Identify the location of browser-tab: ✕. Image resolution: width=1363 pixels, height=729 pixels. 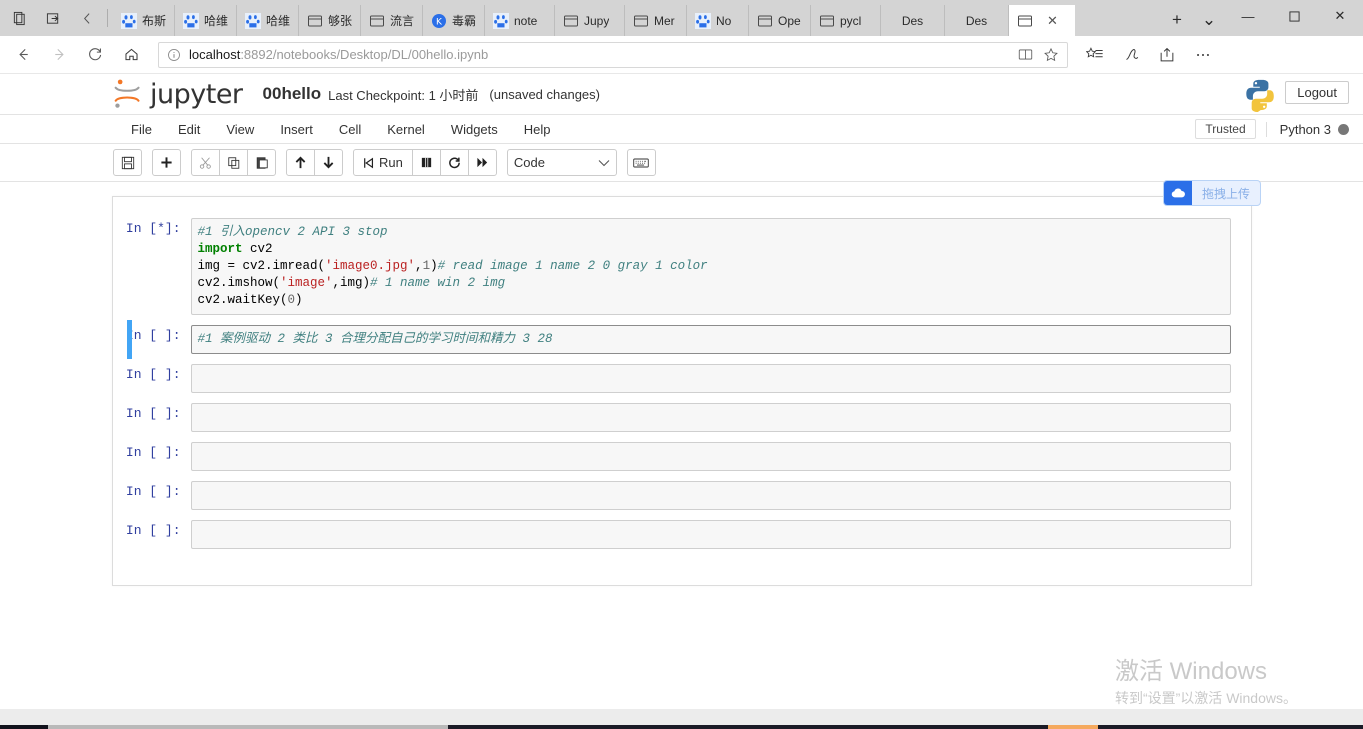
(1042, 20).